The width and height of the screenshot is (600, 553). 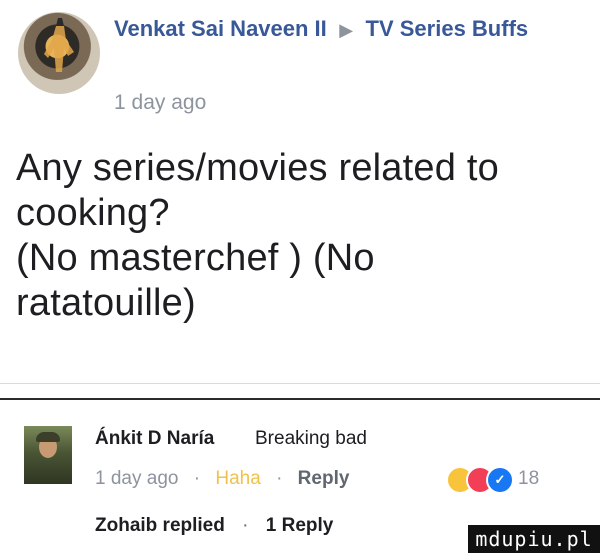 I want to click on avatar-cap, so click(x=48, y=437).